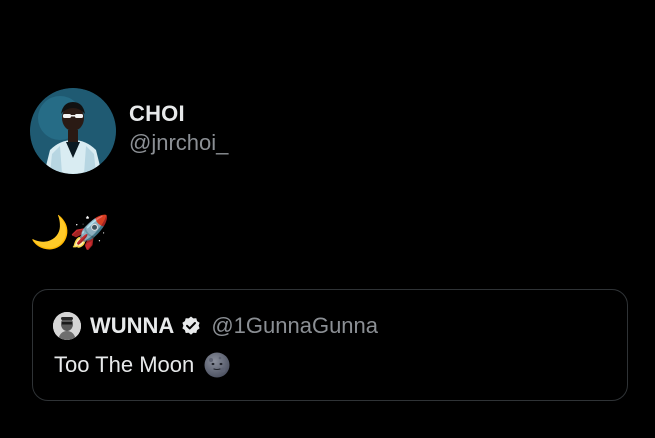 Image resolution: width=655 pixels, height=438 pixels. I want to click on quoted-tweet-text-row: Too The Moon, so click(142, 365).